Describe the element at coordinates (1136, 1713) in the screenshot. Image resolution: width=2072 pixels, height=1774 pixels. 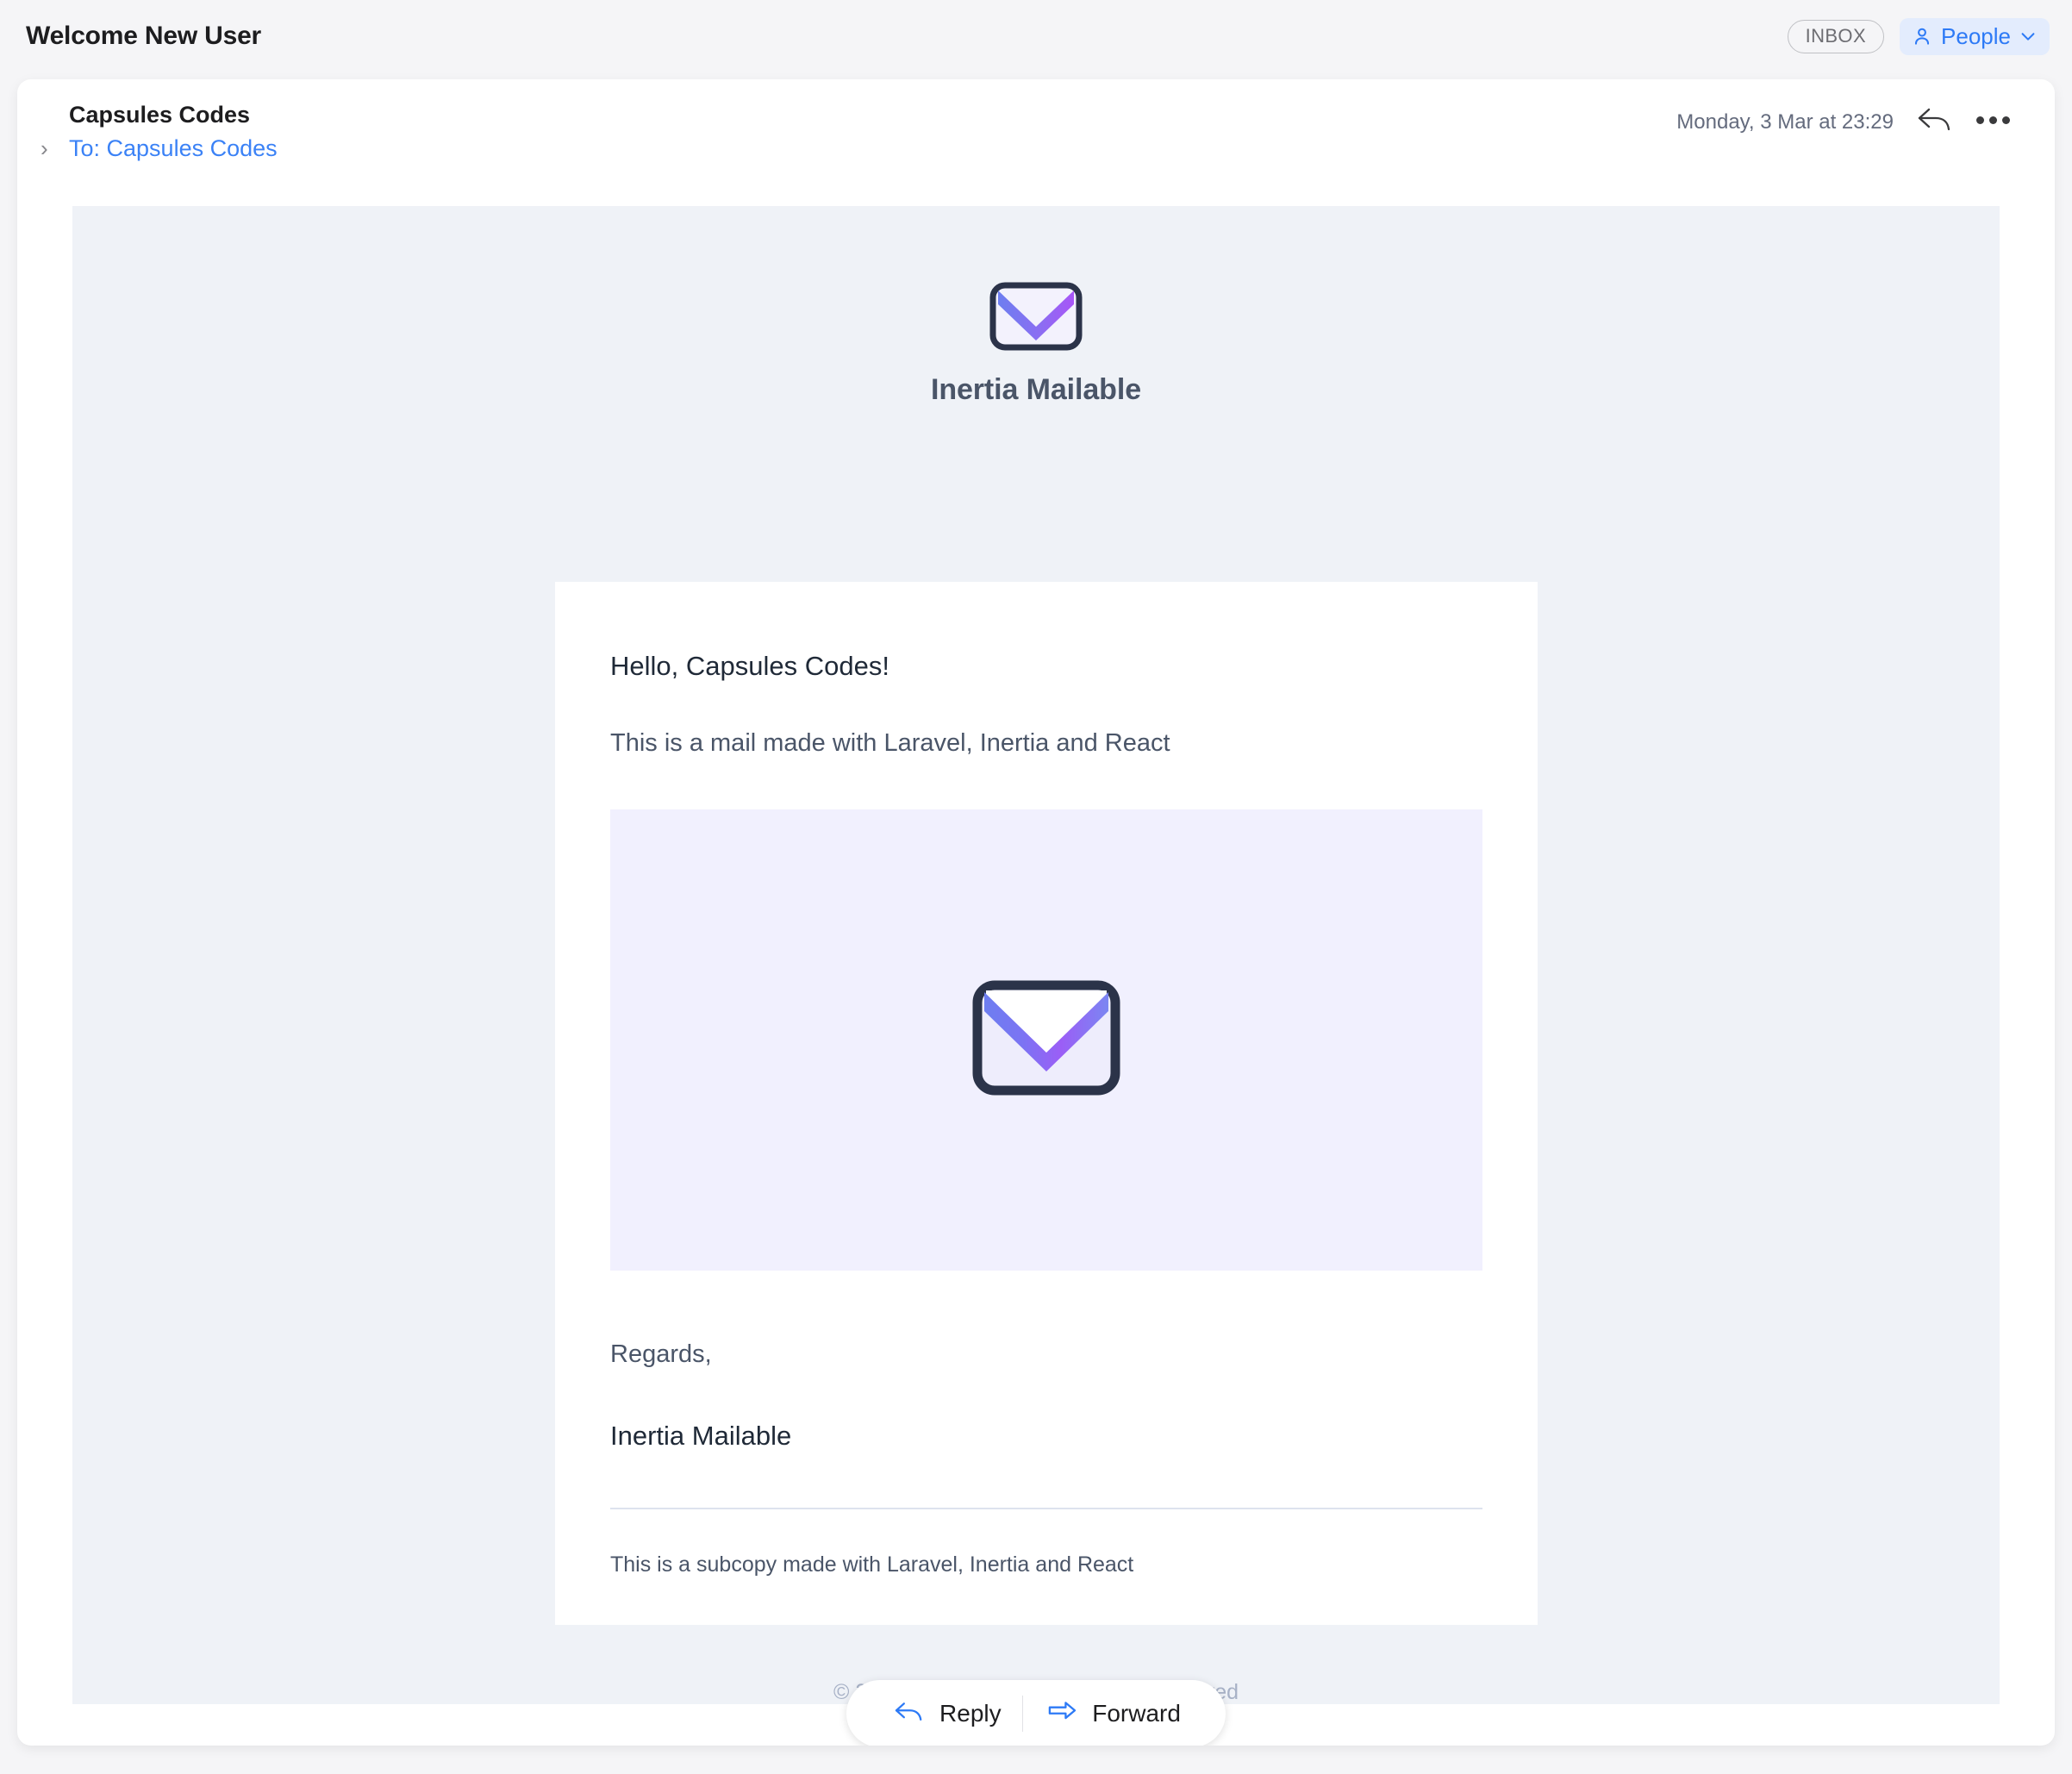
I see `forward-button-label: Forward` at that location.